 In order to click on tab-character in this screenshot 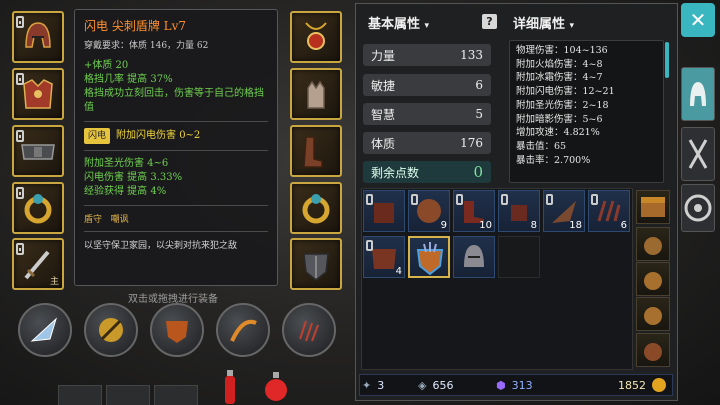, I will do `click(698, 94)`.